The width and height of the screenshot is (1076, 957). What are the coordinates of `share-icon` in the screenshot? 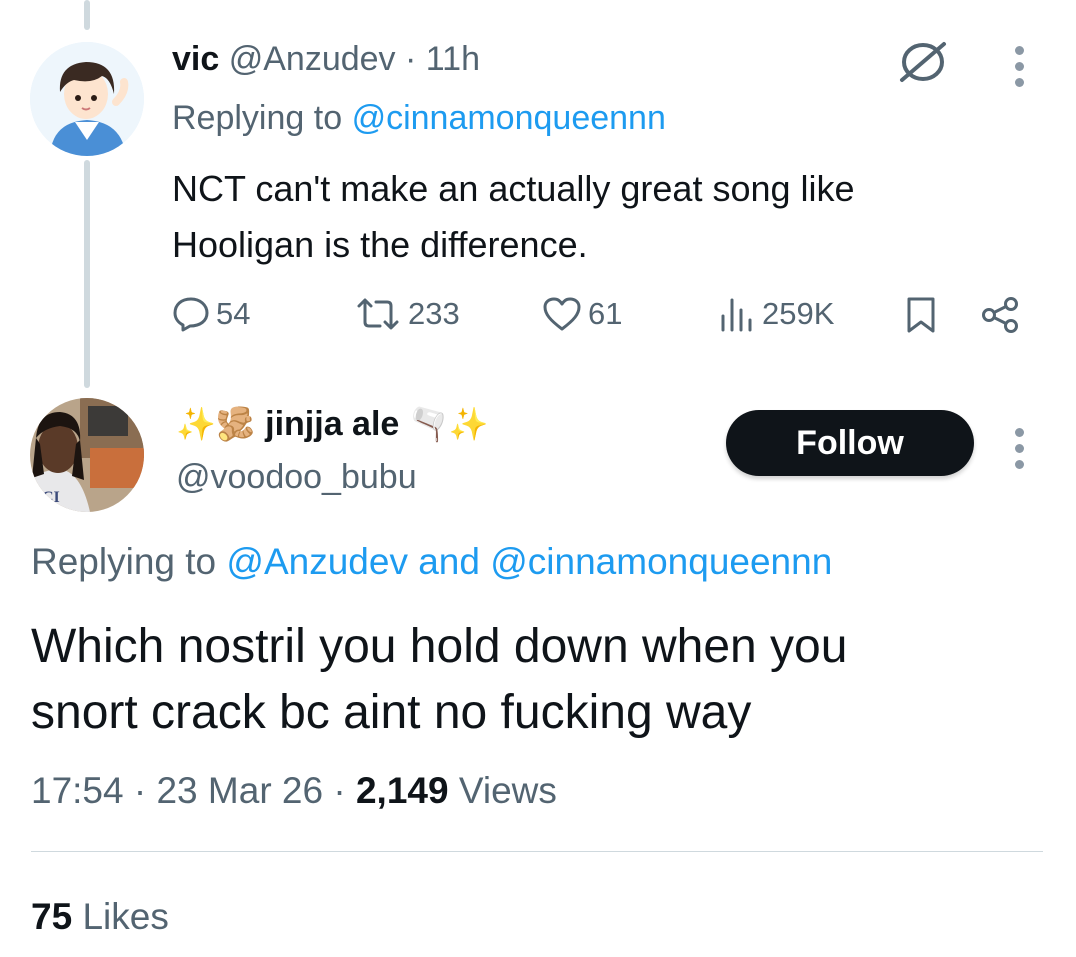 It's located at (1000, 317).